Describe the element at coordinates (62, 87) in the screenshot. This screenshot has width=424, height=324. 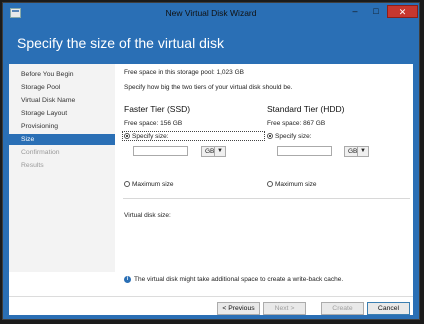
I see `nav-item-storage-pool: Storage Pool` at that location.